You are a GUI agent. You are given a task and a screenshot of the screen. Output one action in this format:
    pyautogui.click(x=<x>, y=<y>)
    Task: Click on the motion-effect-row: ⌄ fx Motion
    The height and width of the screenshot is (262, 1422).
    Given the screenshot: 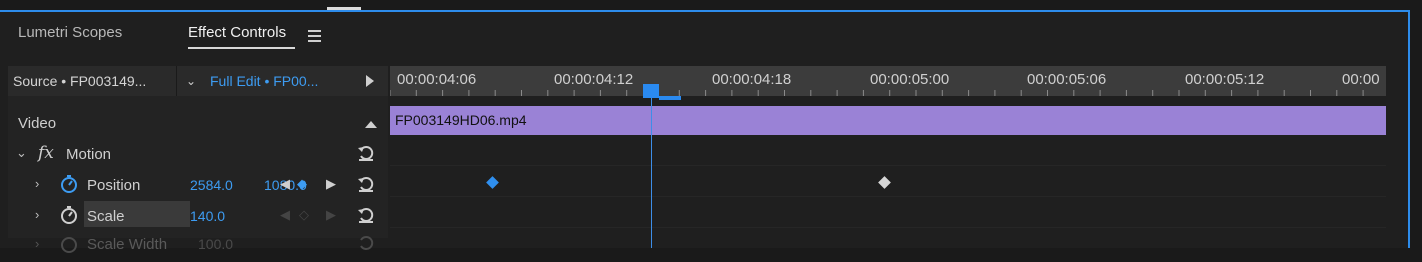 What is the action you would take?
    pyautogui.click(x=198, y=154)
    